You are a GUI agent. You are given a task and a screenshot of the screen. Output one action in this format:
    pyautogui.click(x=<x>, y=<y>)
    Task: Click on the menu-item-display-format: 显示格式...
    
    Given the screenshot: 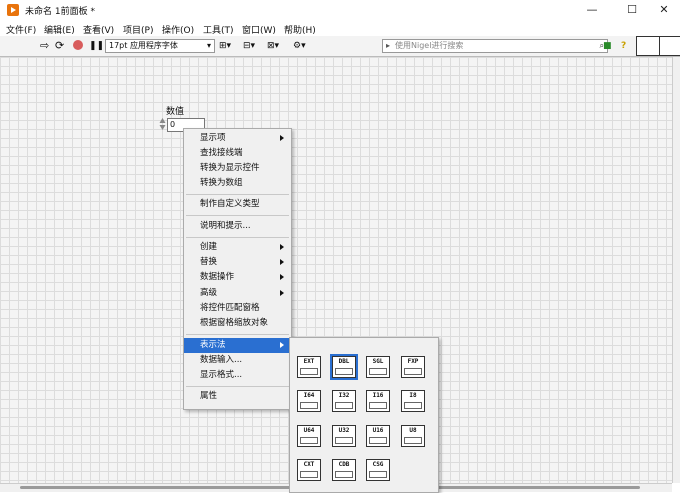 What is the action you would take?
    pyautogui.click(x=237, y=375)
    